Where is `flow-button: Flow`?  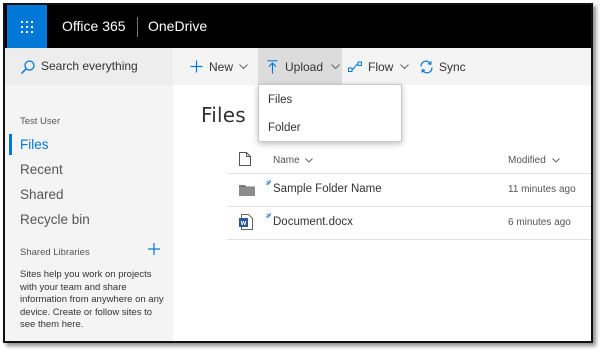 flow-button: Flow is located at coordinates (380, 66).